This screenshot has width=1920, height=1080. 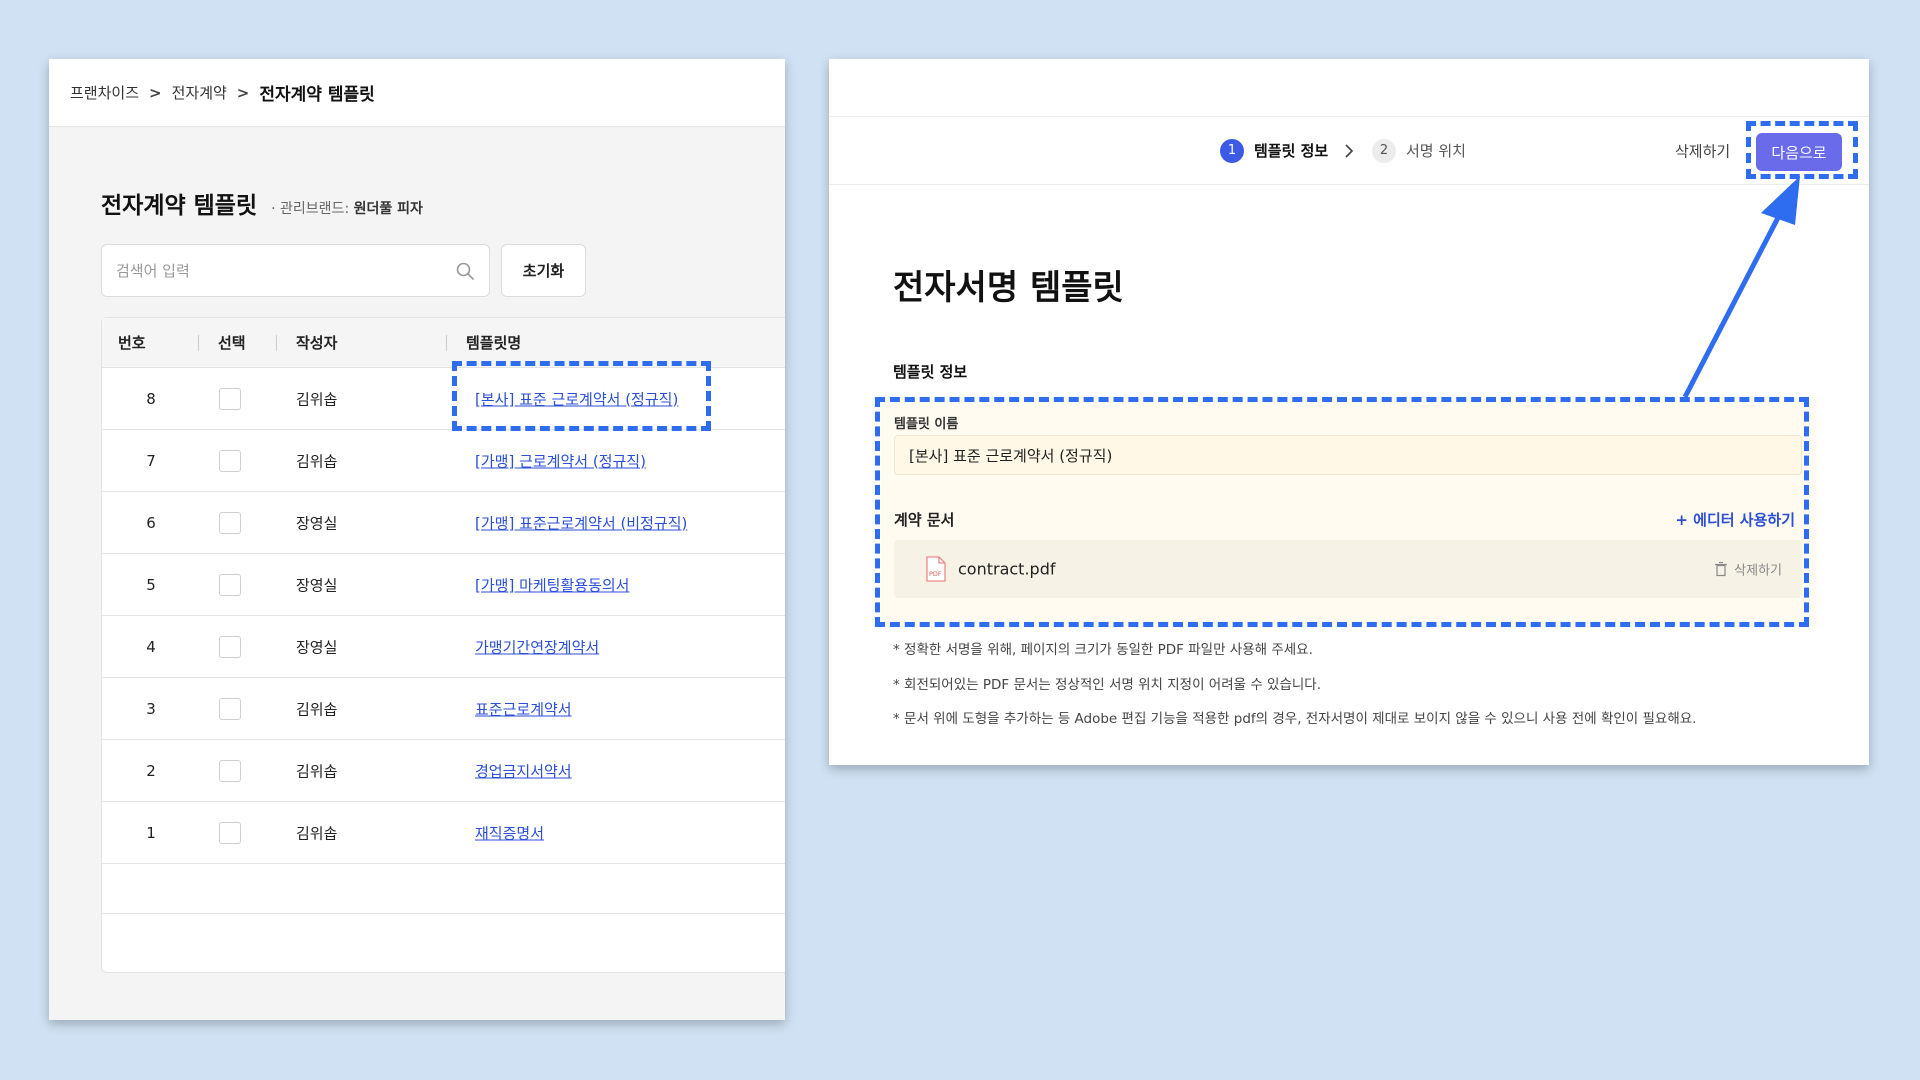 What do you see at coordinates (285, 270) in the screenshot?
I see `search-input` at bounding box center [285, 270].